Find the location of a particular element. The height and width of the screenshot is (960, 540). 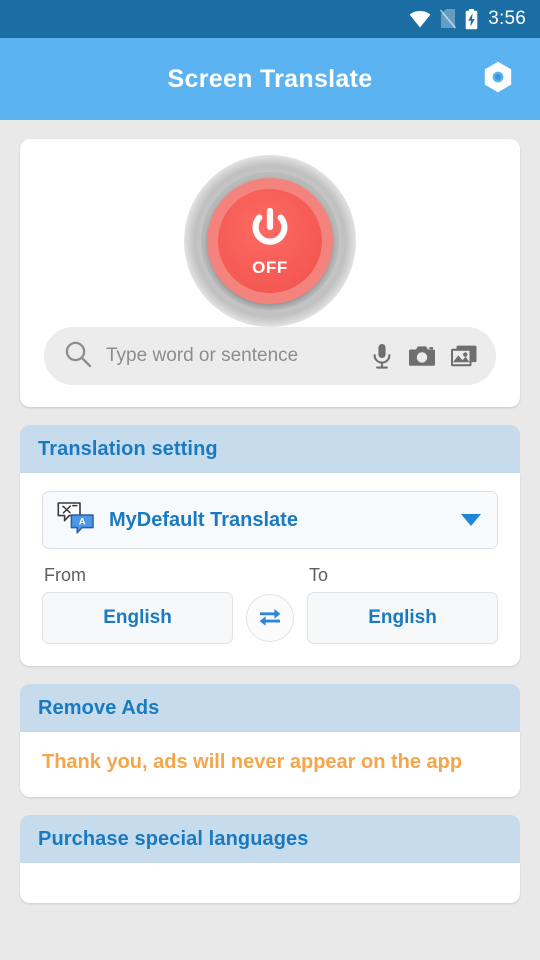

to-language-group: To English is located at coordinates (402, 604).